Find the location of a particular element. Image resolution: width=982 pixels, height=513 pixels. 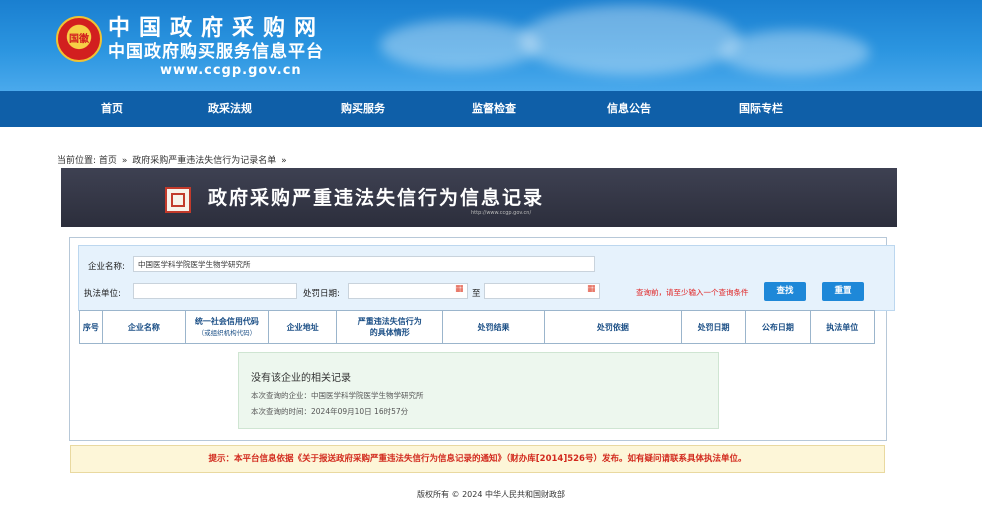

breadcrumb-current: 政府采购严重违法失信行为记录名单 is located at coordinates (204, 161).